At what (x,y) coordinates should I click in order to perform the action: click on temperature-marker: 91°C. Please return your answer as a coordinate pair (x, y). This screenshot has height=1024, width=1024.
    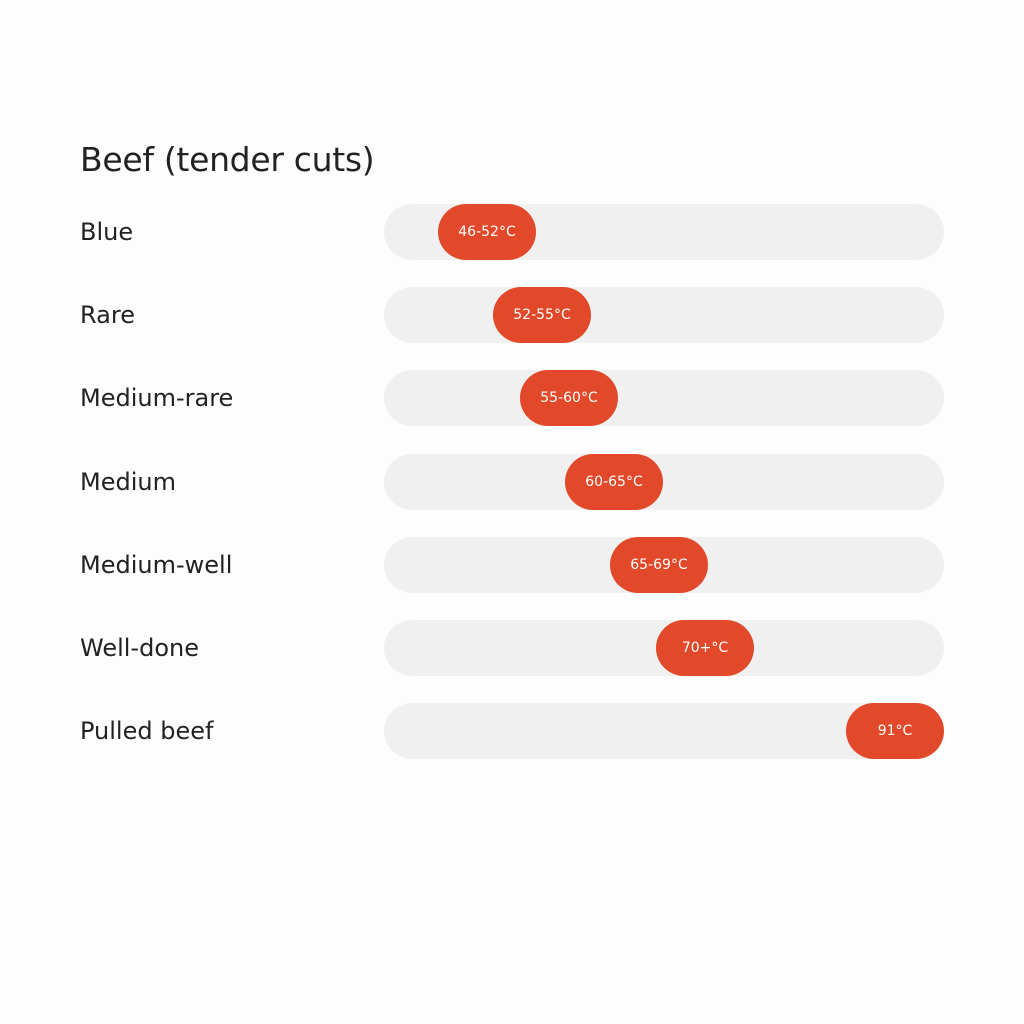
    Looking at the image, I should click on (895, 731).